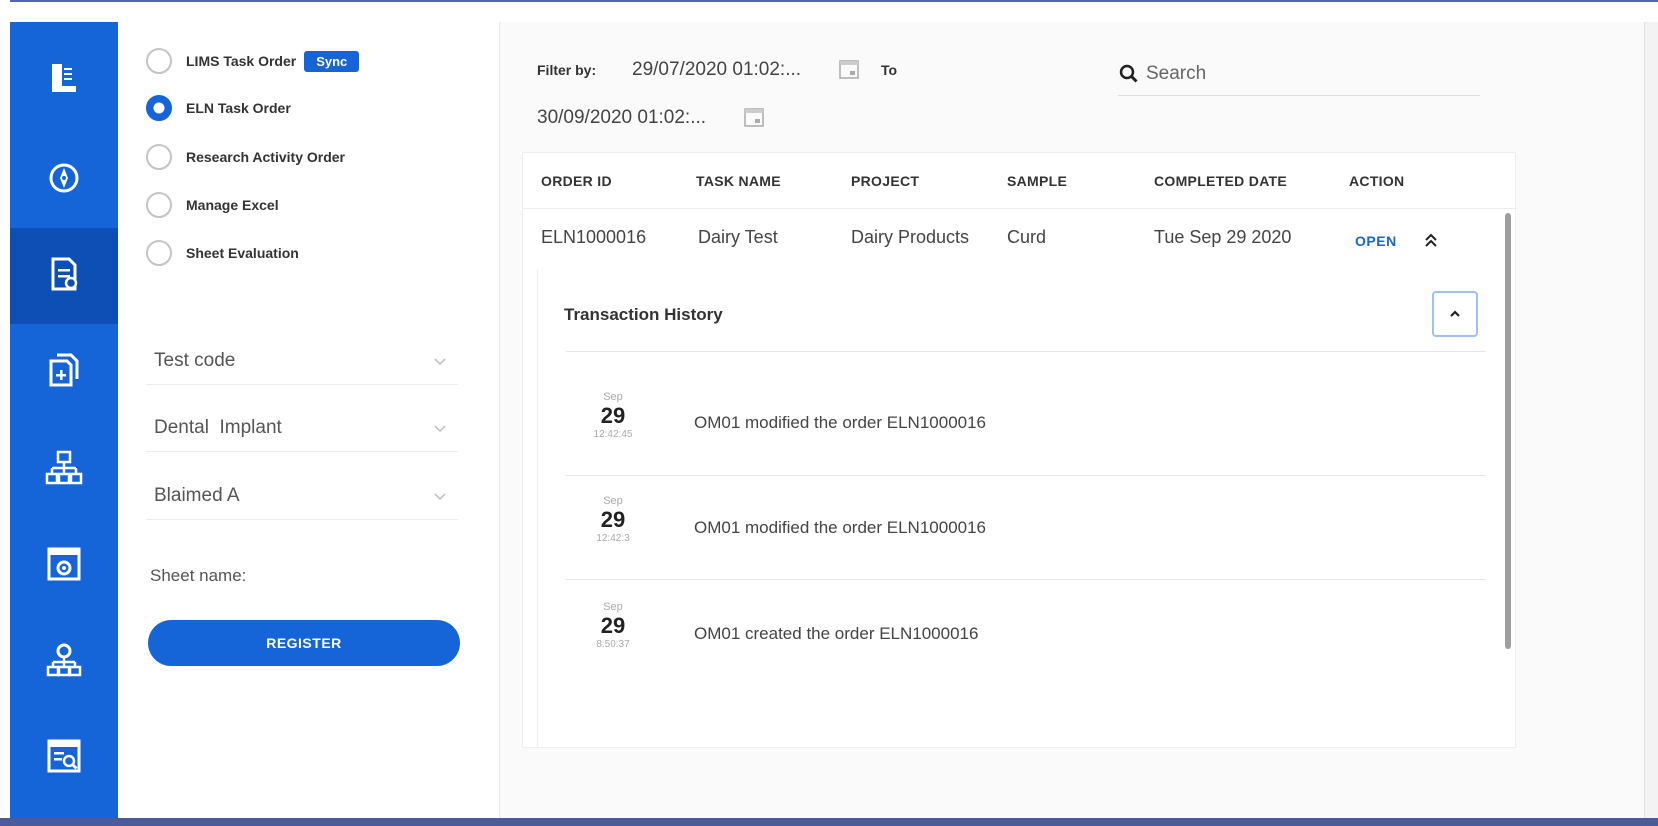  I want to click on sidebar-item-window-settings, so click(64, 566).